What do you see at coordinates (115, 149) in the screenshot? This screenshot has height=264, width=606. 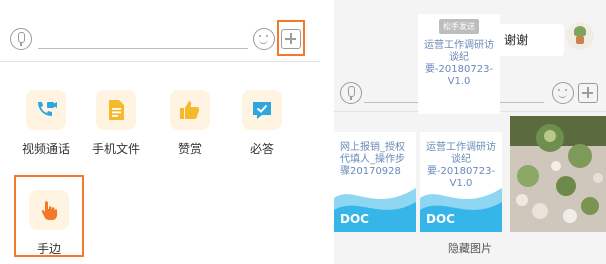 I see `app-label: 手机文件` at bounding box center [115, 149].